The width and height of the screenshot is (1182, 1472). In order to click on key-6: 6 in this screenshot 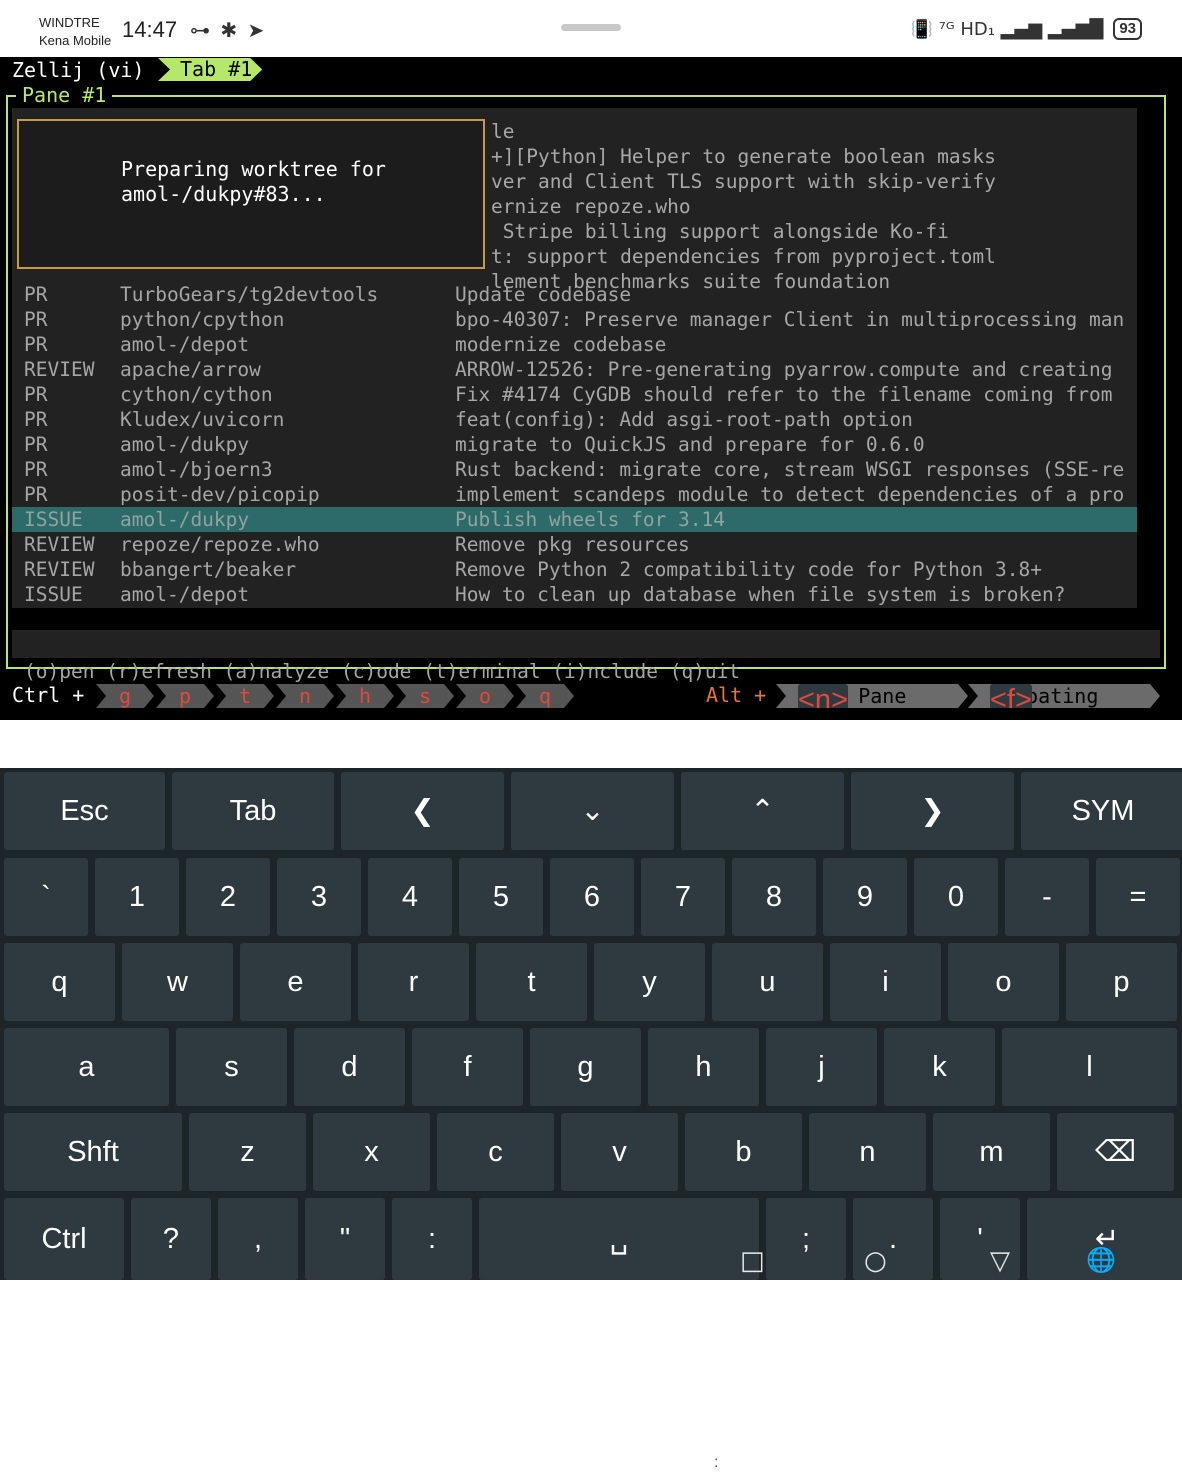, I will do `click(592, 897)`.